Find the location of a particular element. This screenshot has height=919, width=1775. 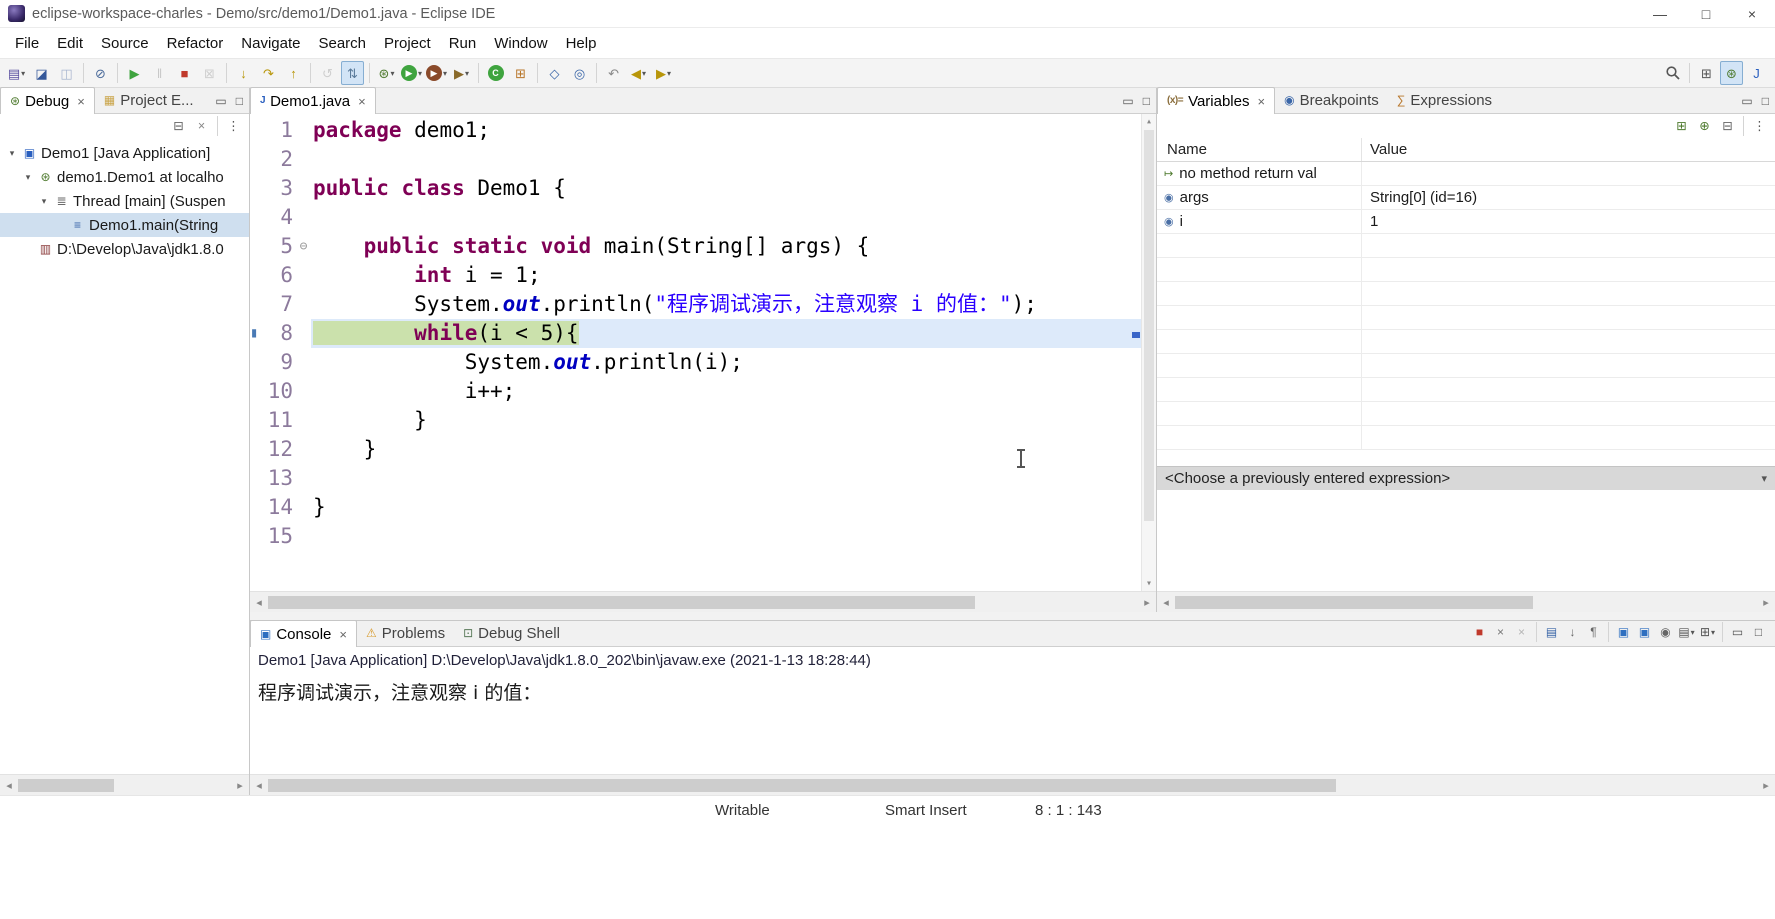

fold-marker-icon: ⊖ is located at coordinates (303, 246).